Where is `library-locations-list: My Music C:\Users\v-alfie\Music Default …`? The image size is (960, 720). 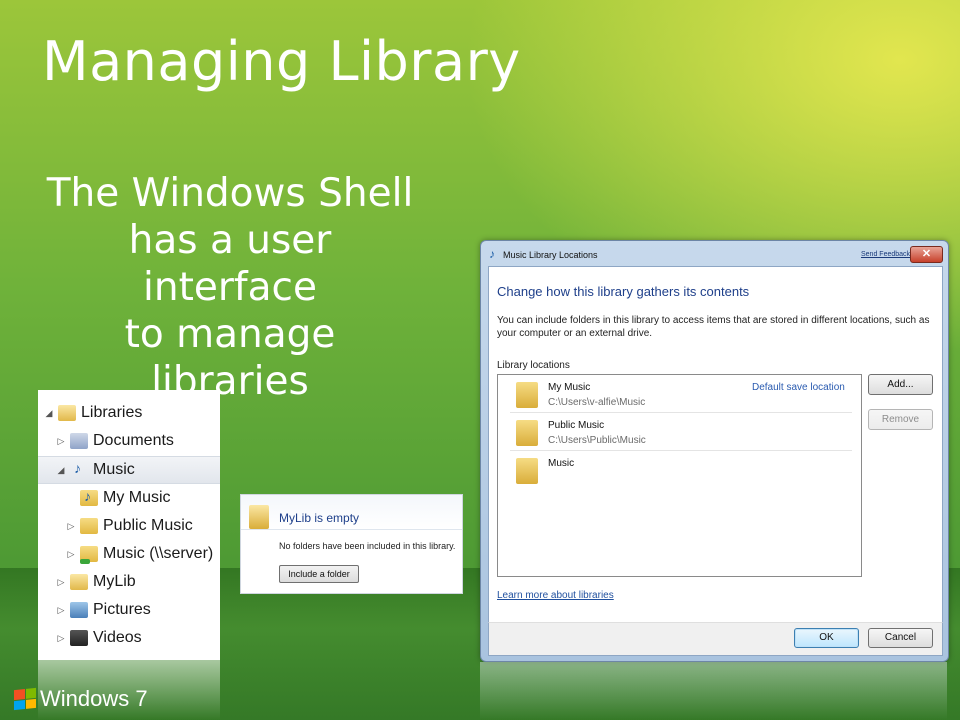 library-locations-list: My Music C:\Users\v-alfie\Music Default … is located at coordinates (679, 475).